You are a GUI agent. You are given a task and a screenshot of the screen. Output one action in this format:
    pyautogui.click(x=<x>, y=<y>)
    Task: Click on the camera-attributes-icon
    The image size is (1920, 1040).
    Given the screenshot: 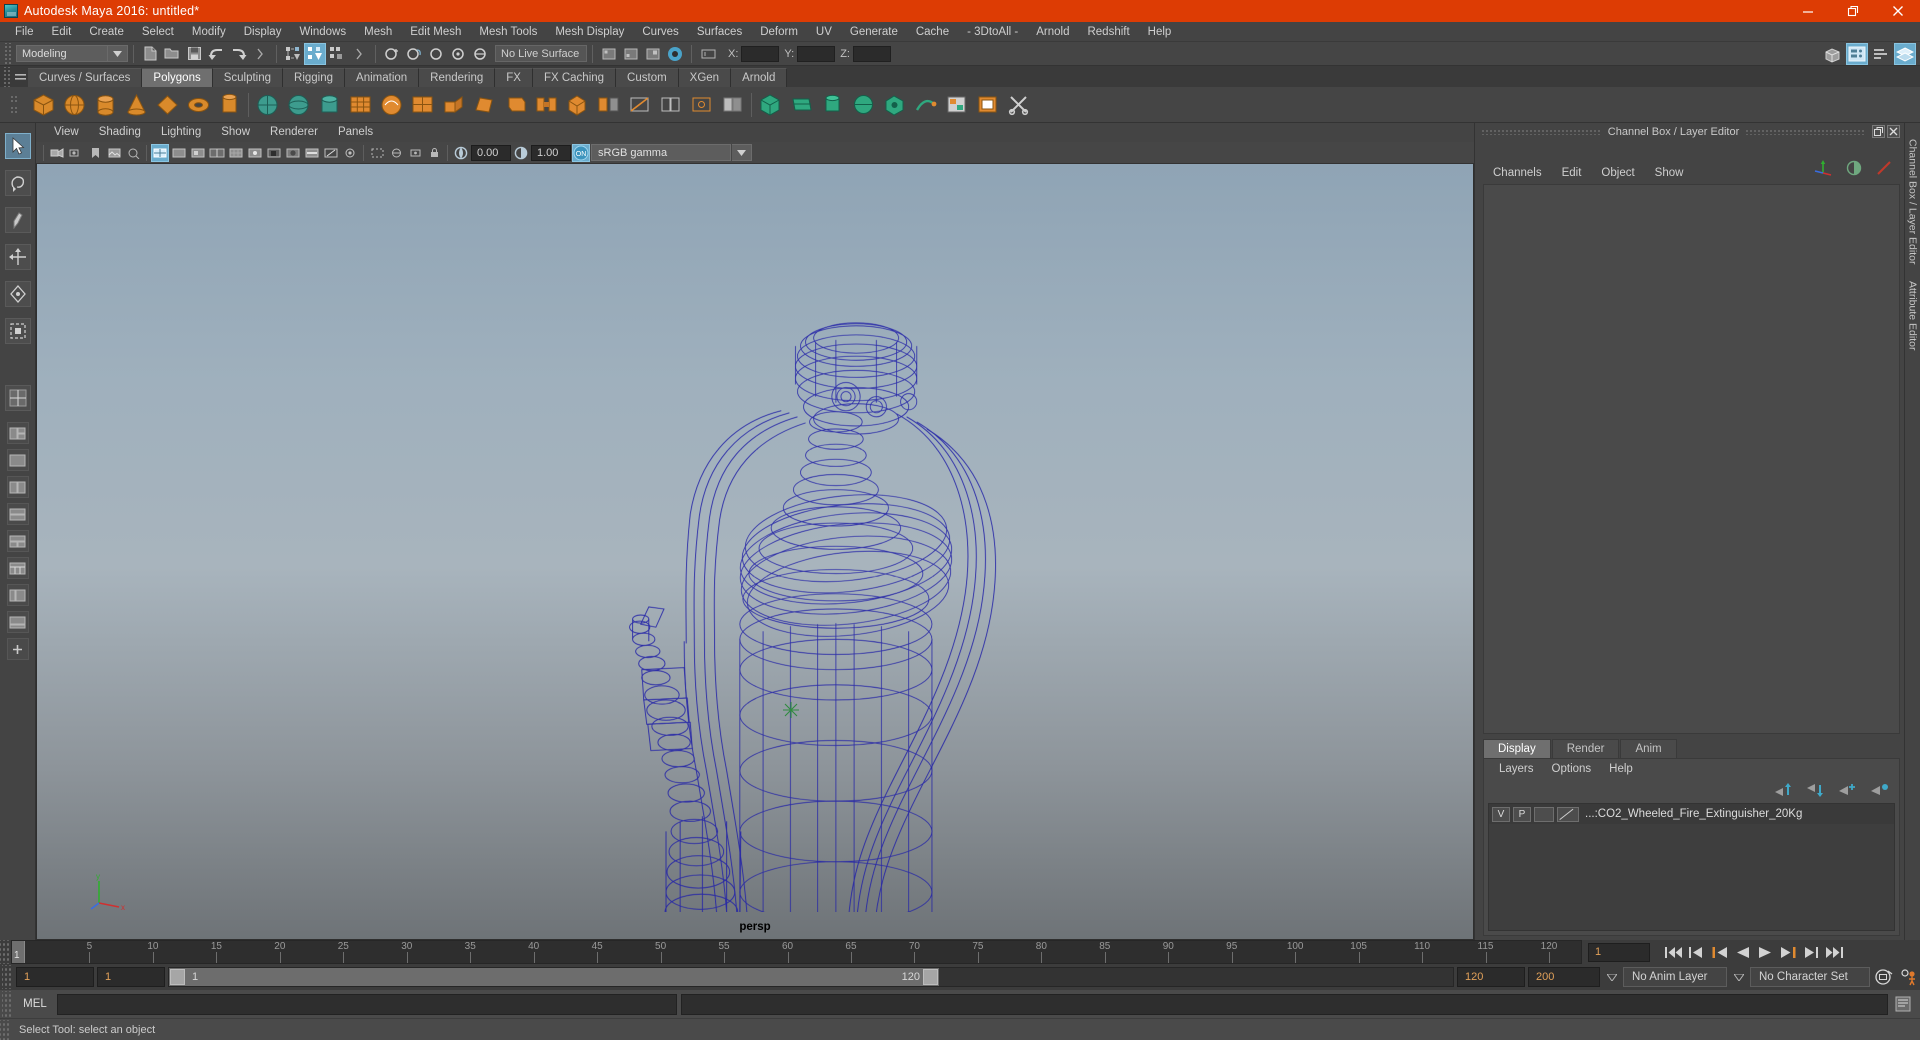 What is the action you would take?
    pyautogui.click(x=76, y=153)
    